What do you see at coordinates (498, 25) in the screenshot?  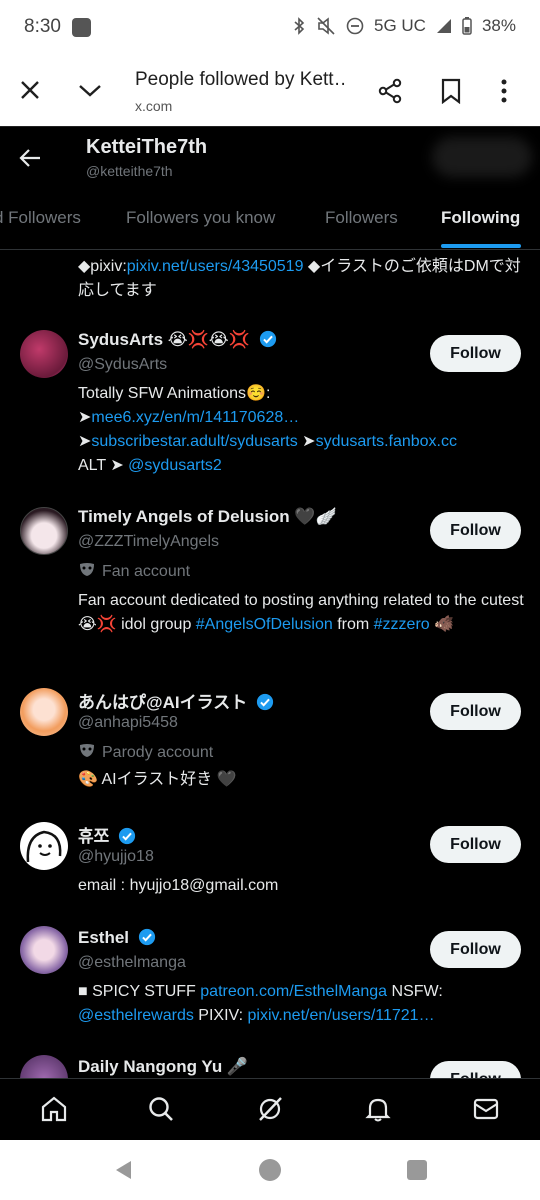 I see `battery-label: 38%` at bounding box center [498, 25].